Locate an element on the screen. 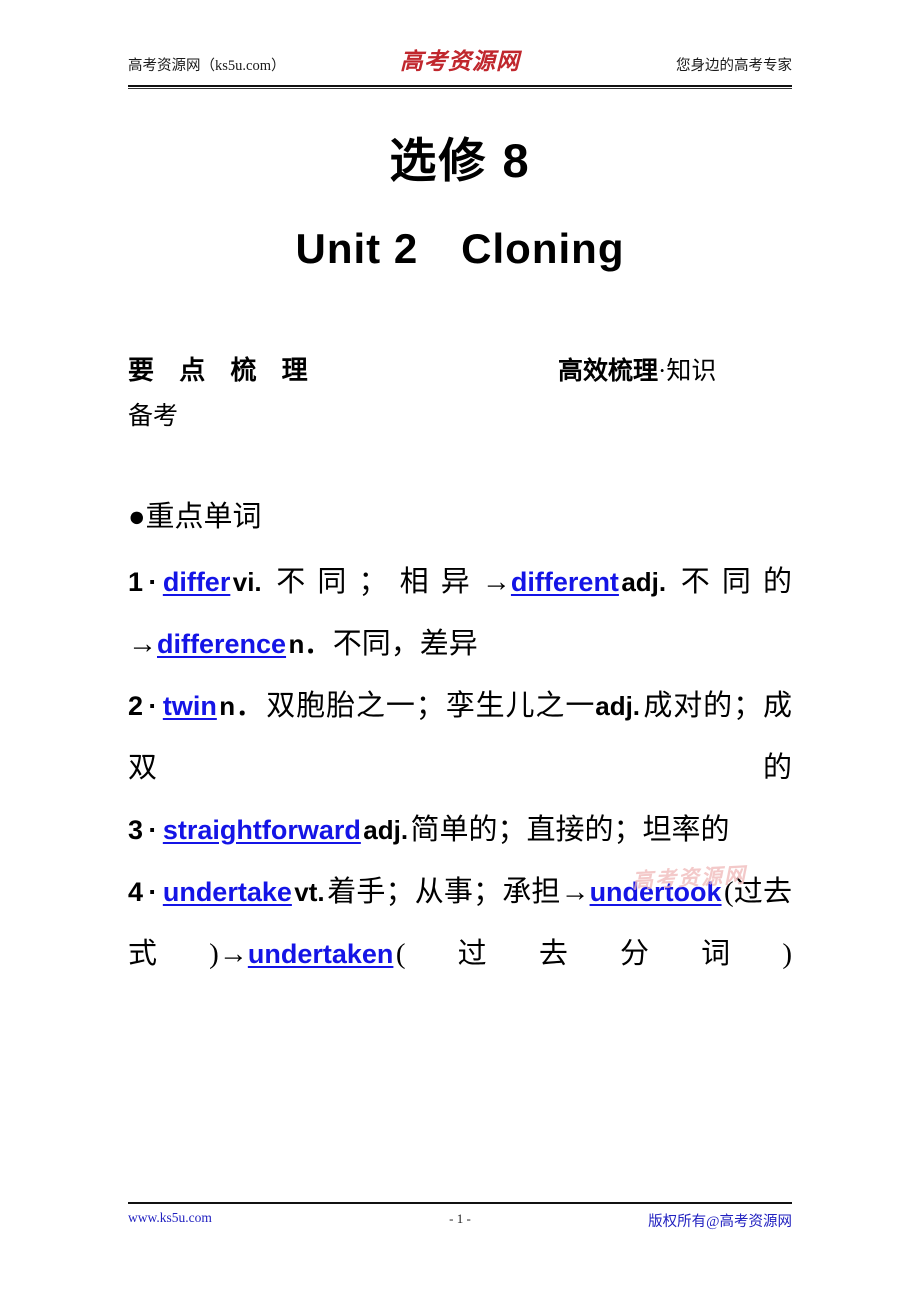 The width and height of the screenshot is (920, 1302). entry-definition: 不同，差异 is located at coordinates (405, 644).